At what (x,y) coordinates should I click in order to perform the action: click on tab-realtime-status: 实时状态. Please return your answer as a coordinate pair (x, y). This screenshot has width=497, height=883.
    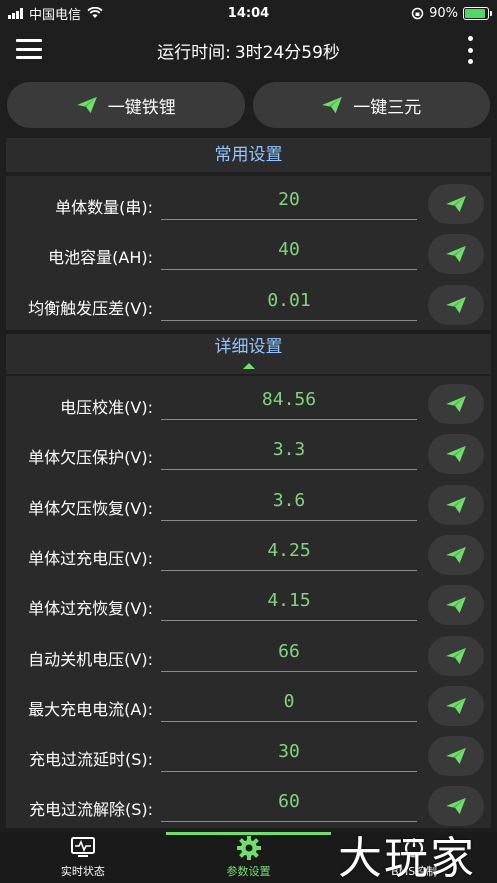
    Looking at the image, I should click on (83, 857).